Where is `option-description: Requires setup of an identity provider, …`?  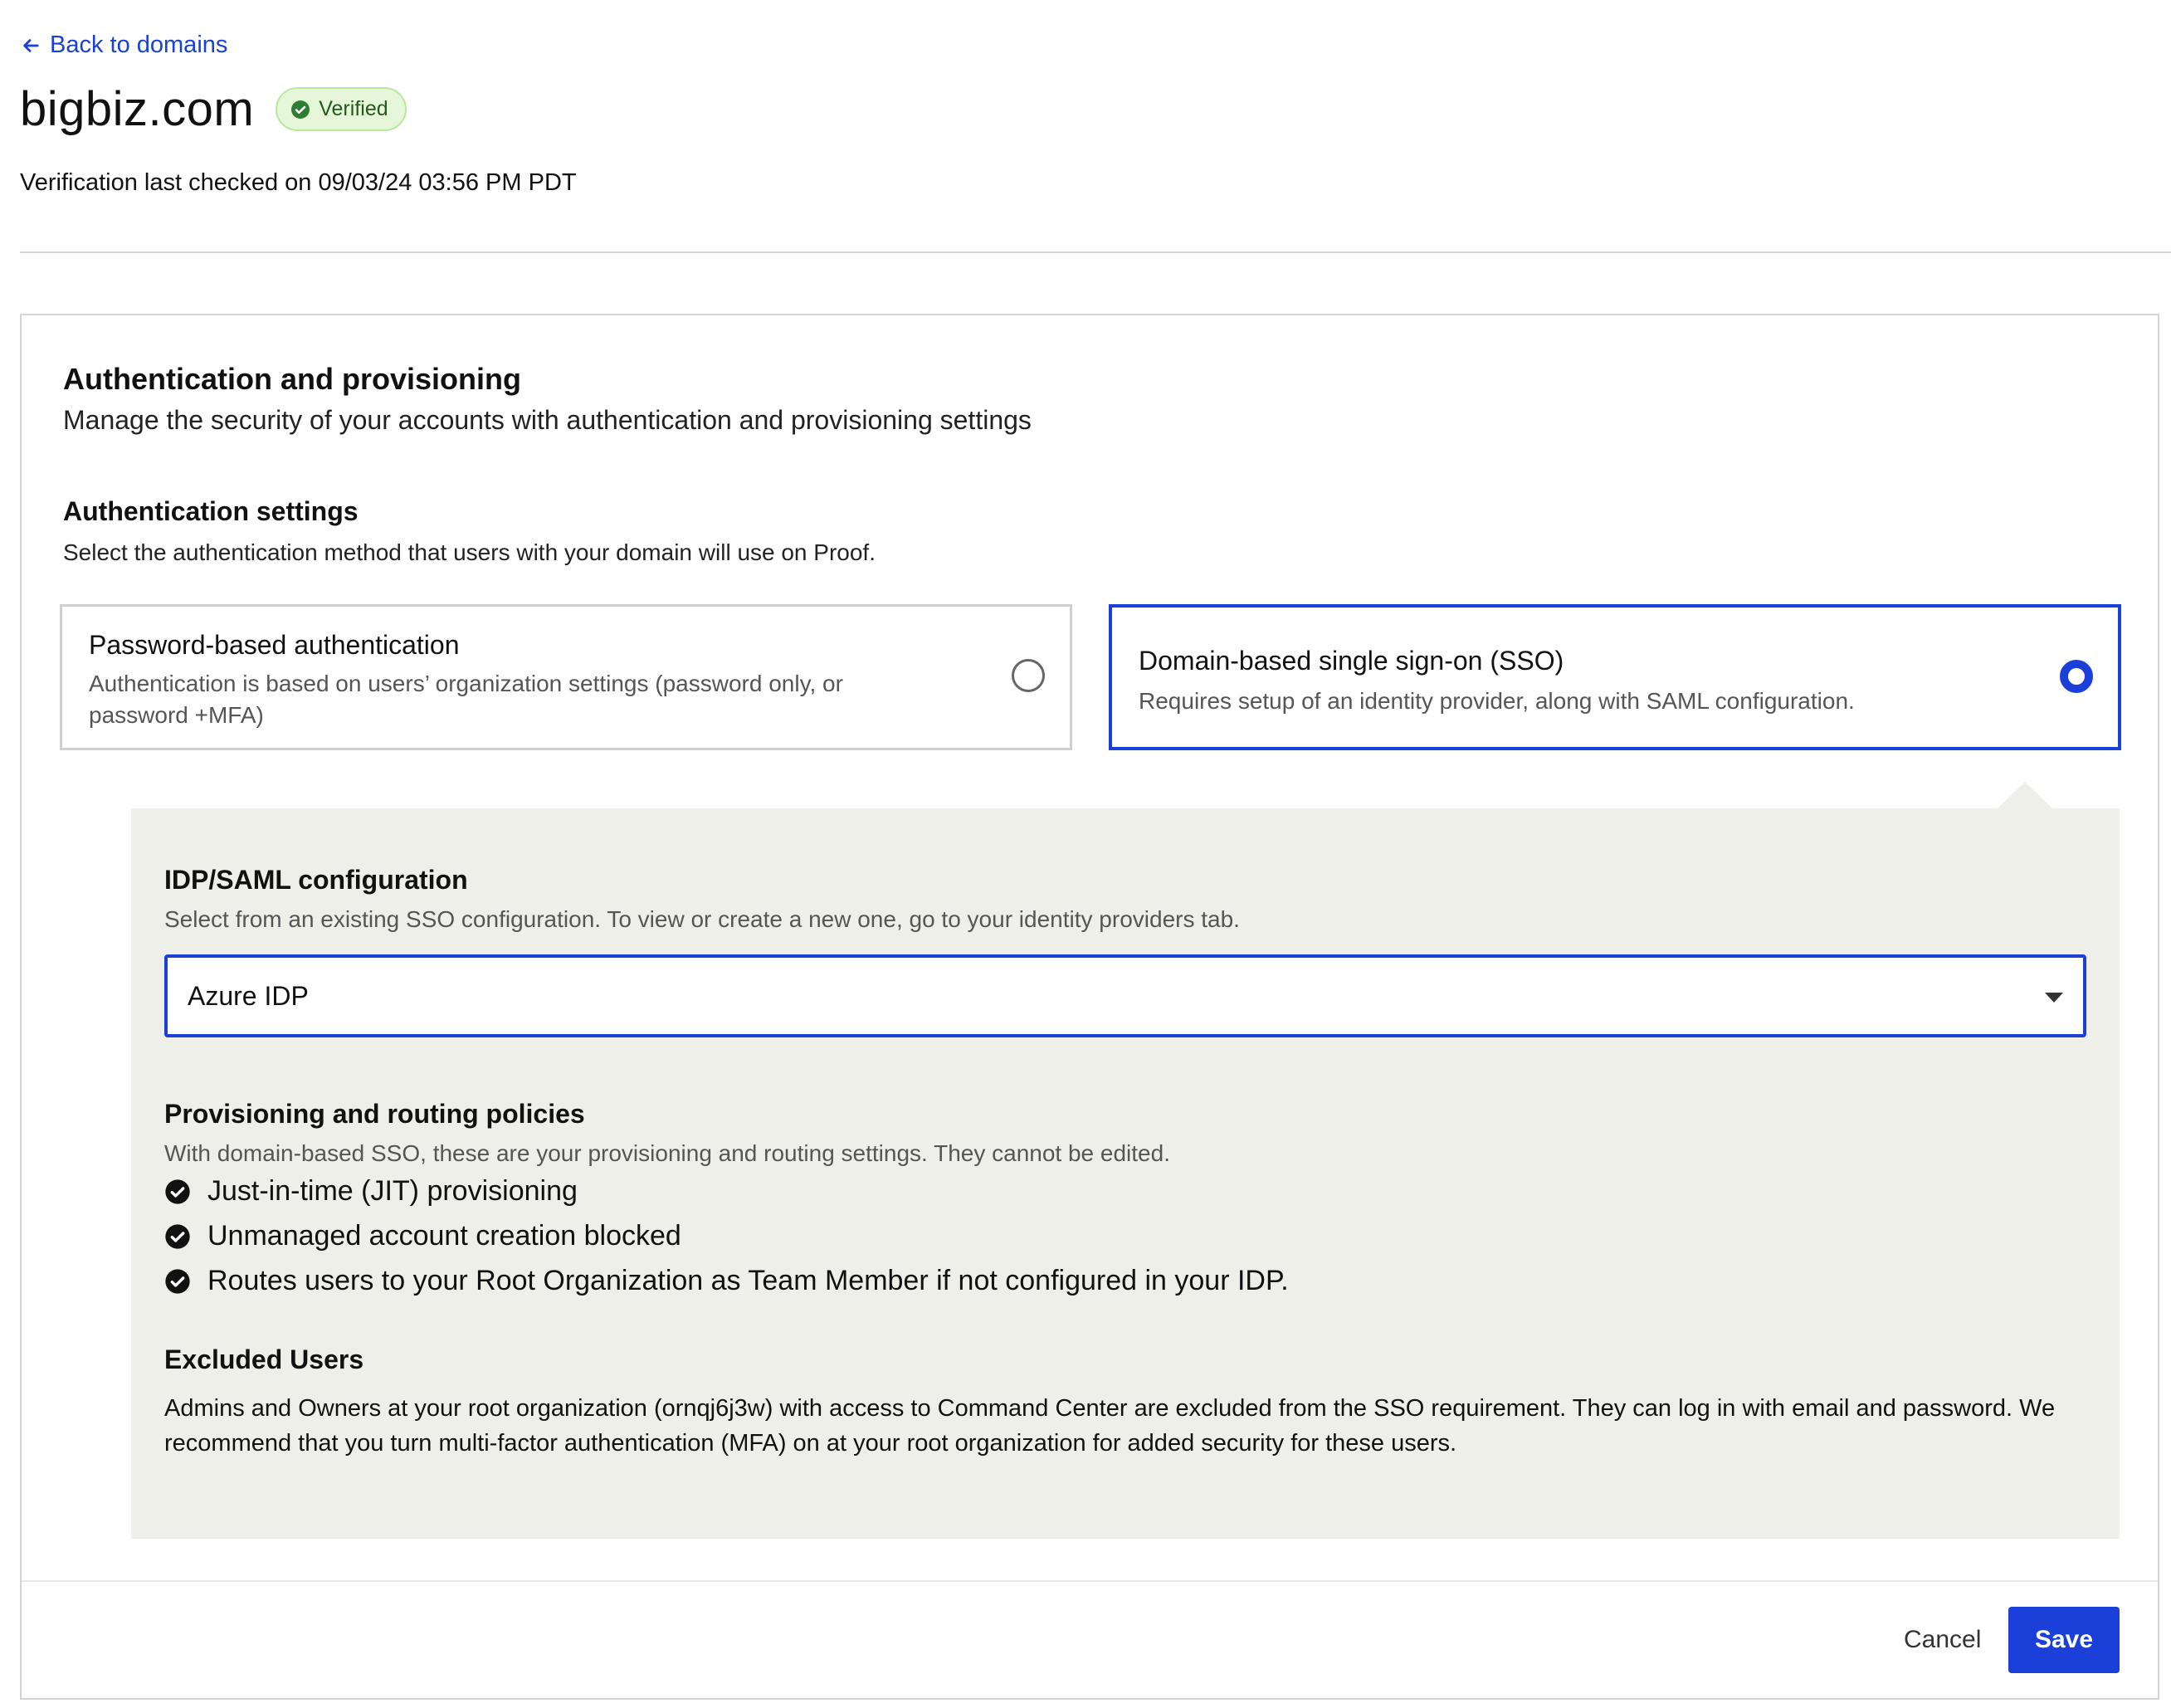
option-description: Requires setup of an identity provider, … is located at coordinates (1497, 701).